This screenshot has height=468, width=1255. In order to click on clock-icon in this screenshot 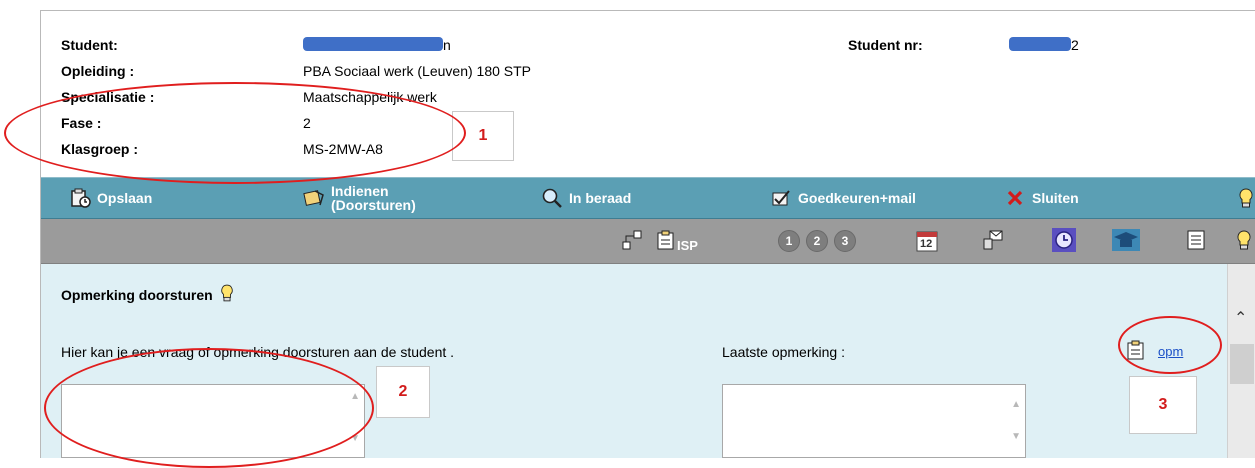, I will do `click(1064, 241)`.